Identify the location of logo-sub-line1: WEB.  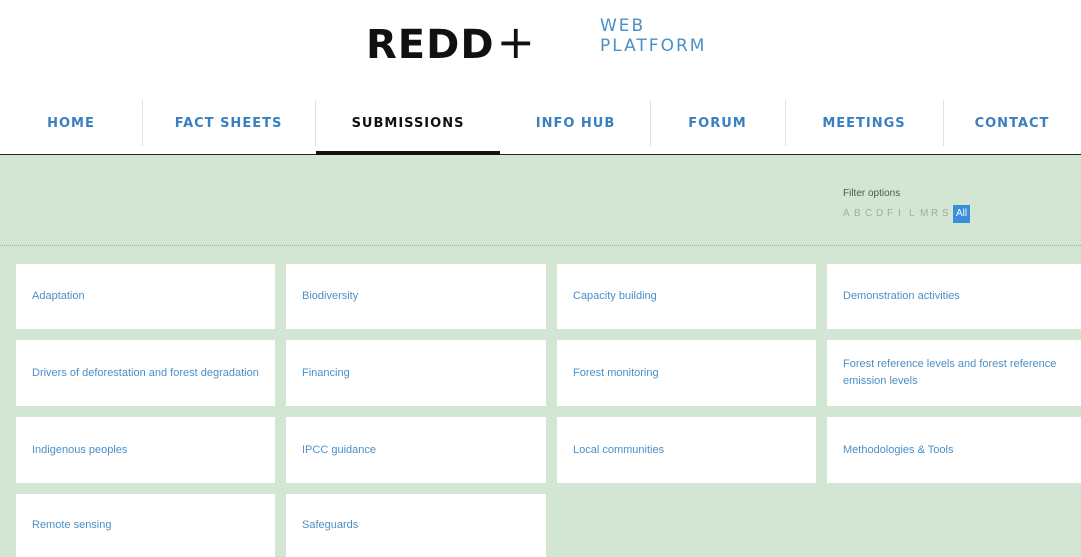
(623, 26).